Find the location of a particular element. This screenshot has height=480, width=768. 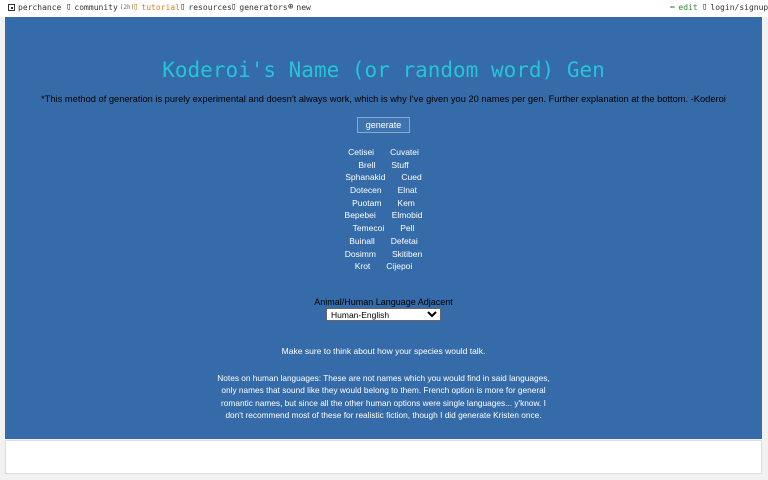

nav-perchance-label: perchance is located at coordinates (40, 7).